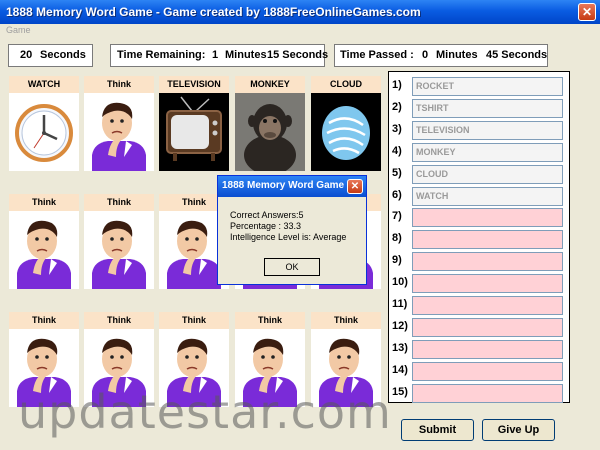 The width and height of the screenshot is (600, 450). What do you see at coordinates (487, 152) in the screenshot?
I see `answer-input-4: MONKEY` at bounding box center [487, 152].